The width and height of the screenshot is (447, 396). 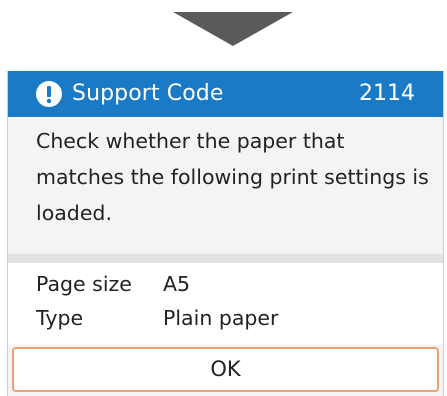 I want to click on down-arrow-icon, so click(x=233, y=29).